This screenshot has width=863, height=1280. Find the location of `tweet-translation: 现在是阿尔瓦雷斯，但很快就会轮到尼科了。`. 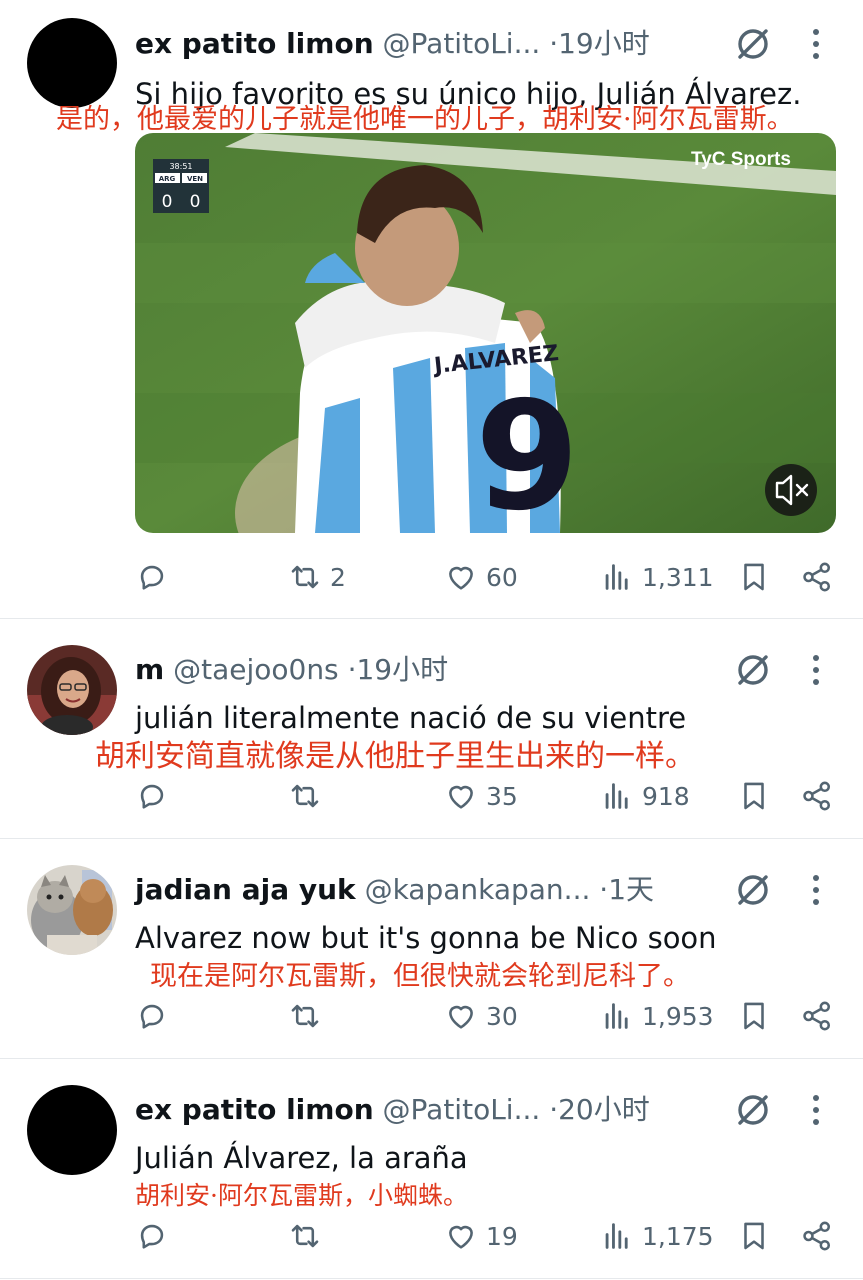

tweet-translation: 现在是阿尔瓦雷斯，但很快就会轮到尼科了。 is located at coordinates (420, 976).